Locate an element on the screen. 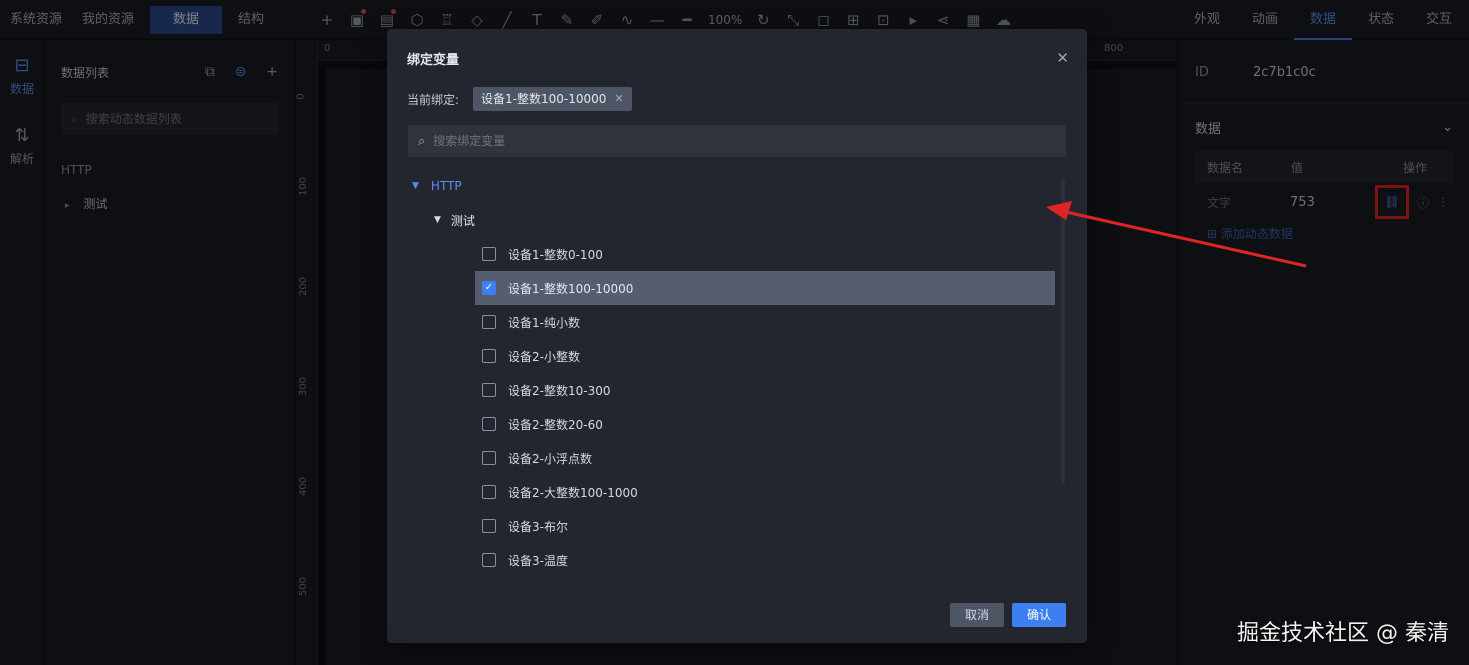  leaf-label: 设备3-布尔 is located at coordinates (538, 526).